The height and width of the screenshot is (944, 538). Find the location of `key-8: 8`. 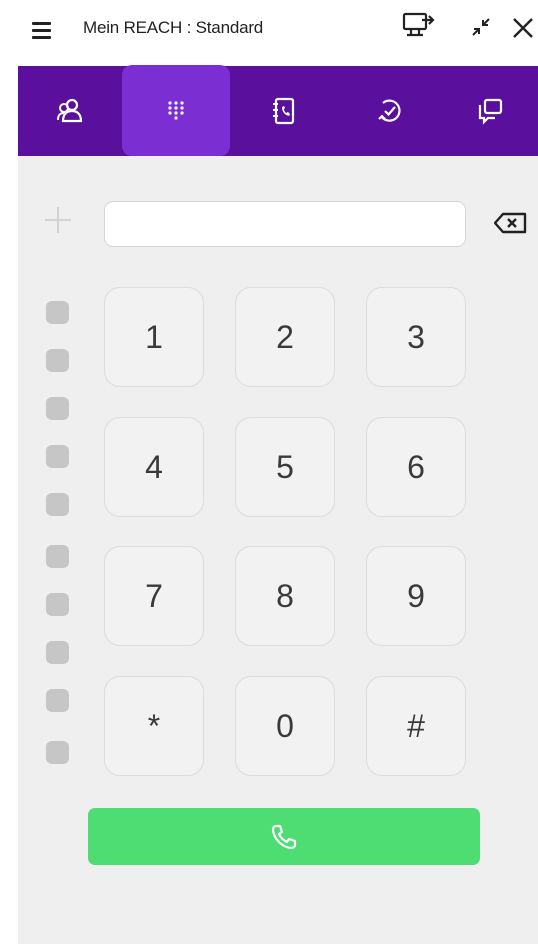

key-8: 8 is located at coordinates (285, 596).